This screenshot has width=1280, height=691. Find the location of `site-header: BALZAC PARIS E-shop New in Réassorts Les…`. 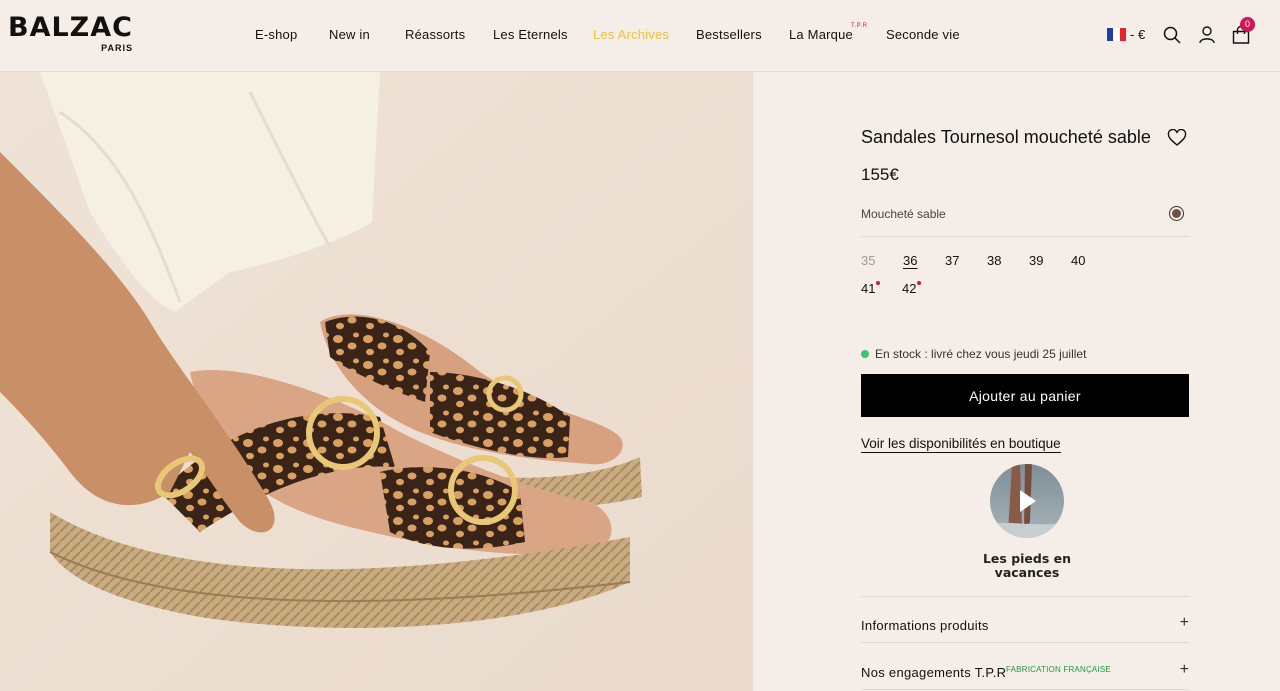

site-header: BALZAC PARIS E-shop New in Réassorts Les… is located at coordinates (640, 36).